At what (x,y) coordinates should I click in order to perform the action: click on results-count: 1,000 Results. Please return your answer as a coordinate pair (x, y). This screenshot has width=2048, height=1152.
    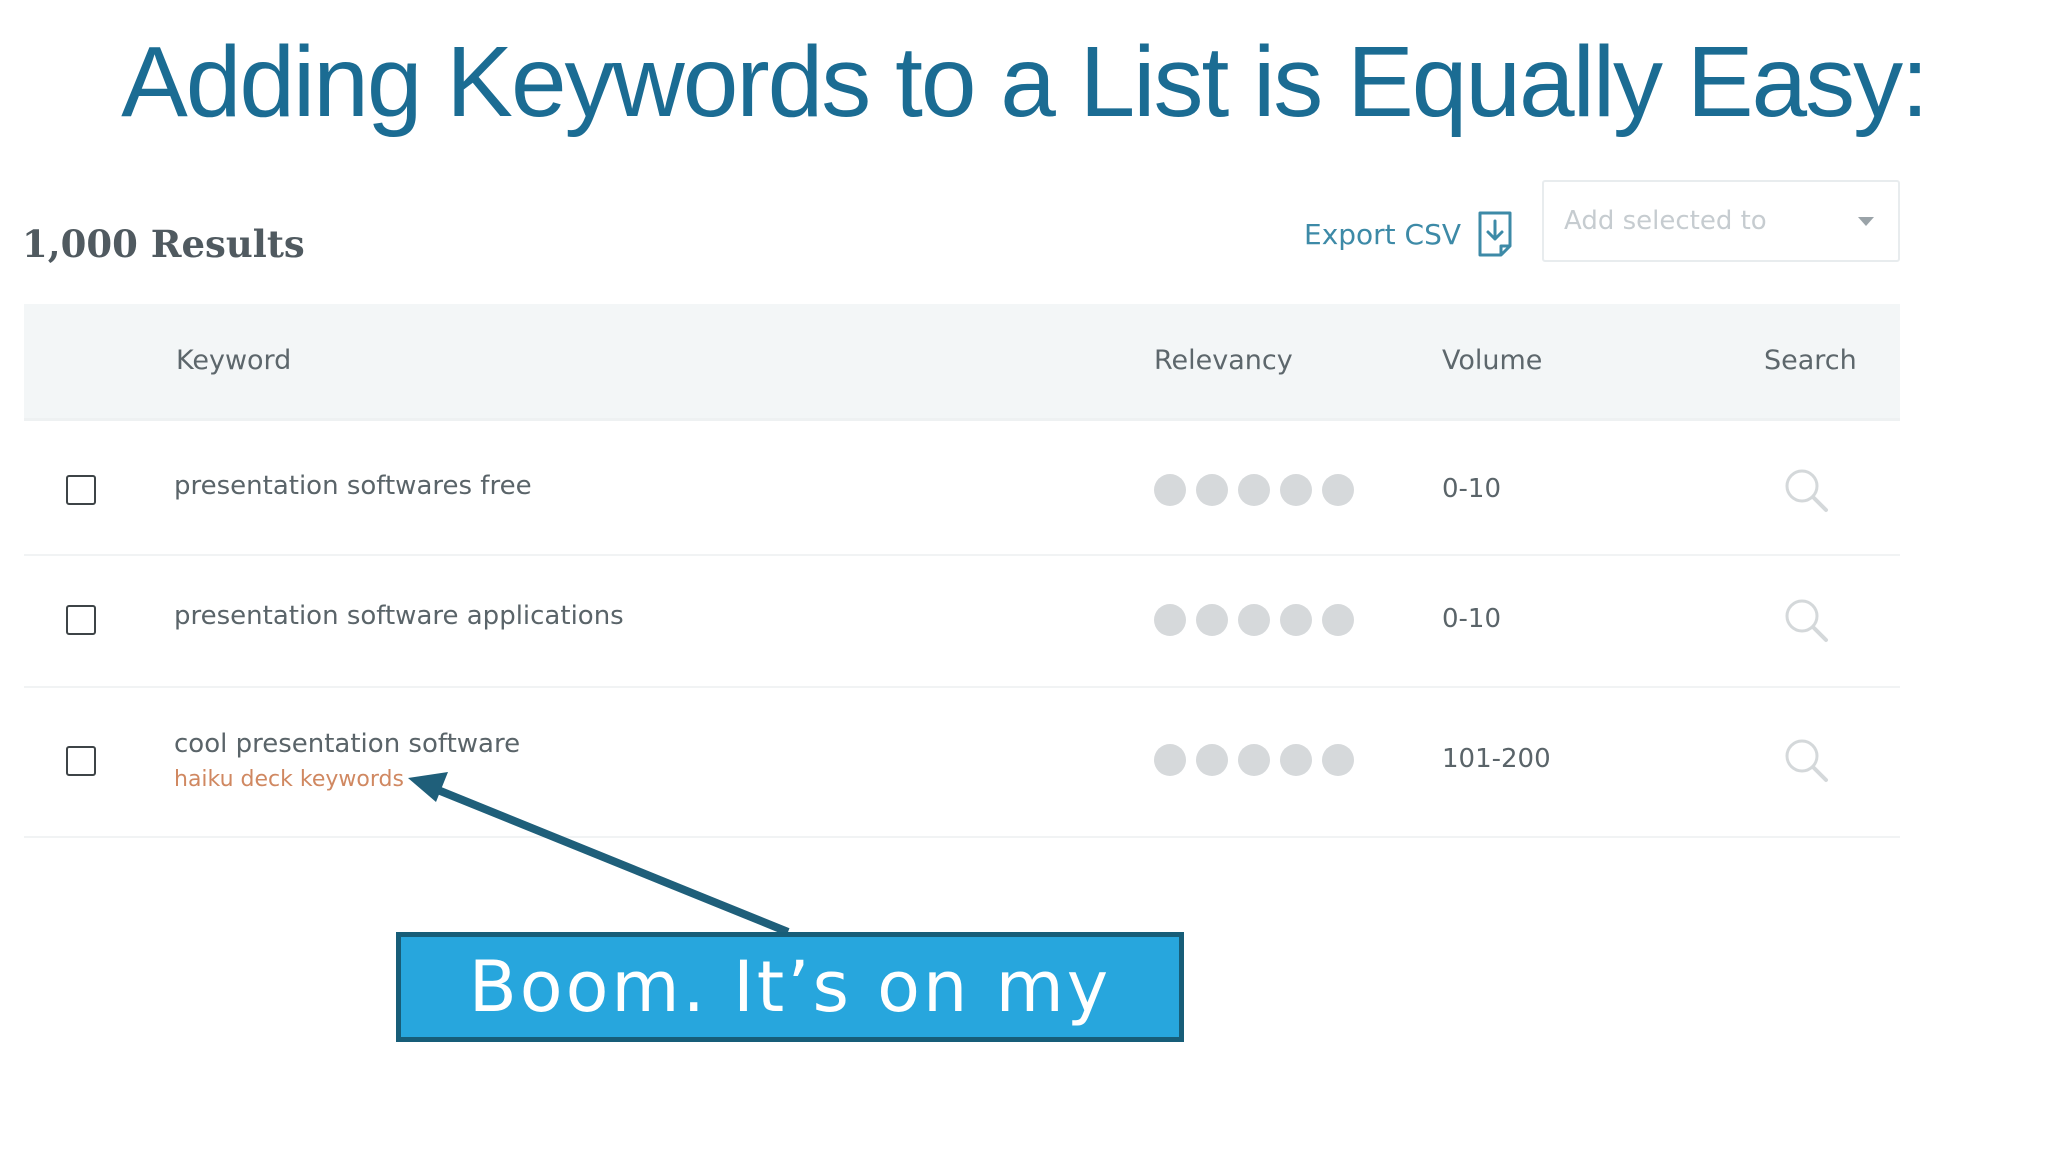
    Looking at the image, I should click on (163, 244).